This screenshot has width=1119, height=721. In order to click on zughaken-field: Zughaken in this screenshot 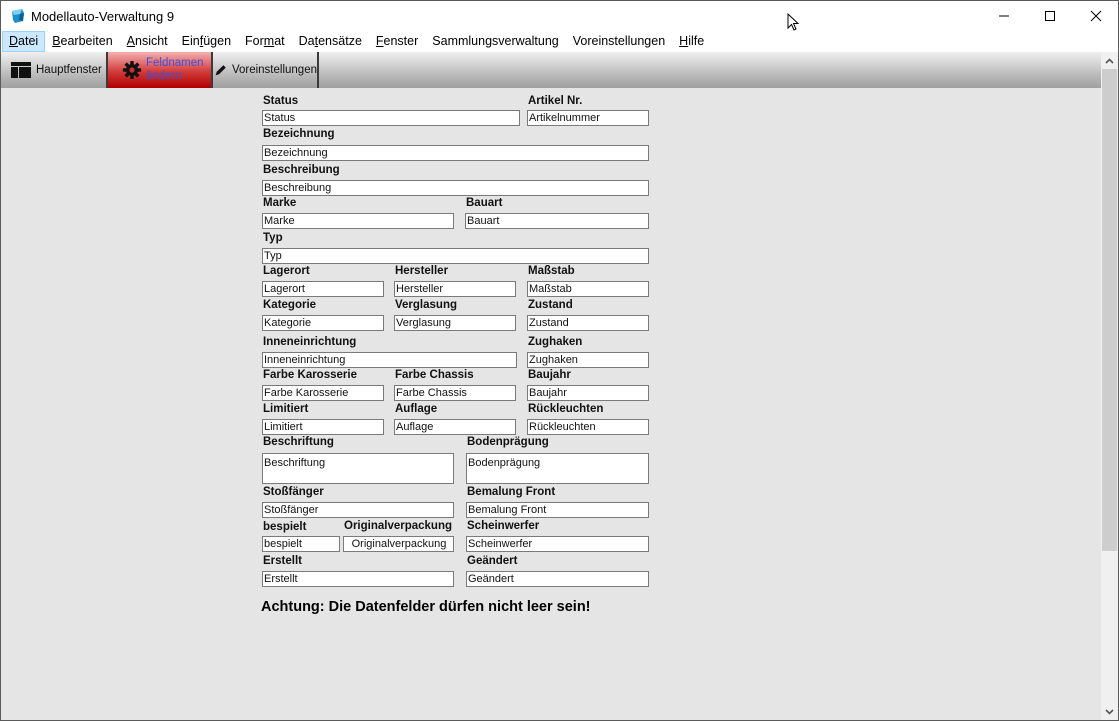, I will do `click(588, 360)`.